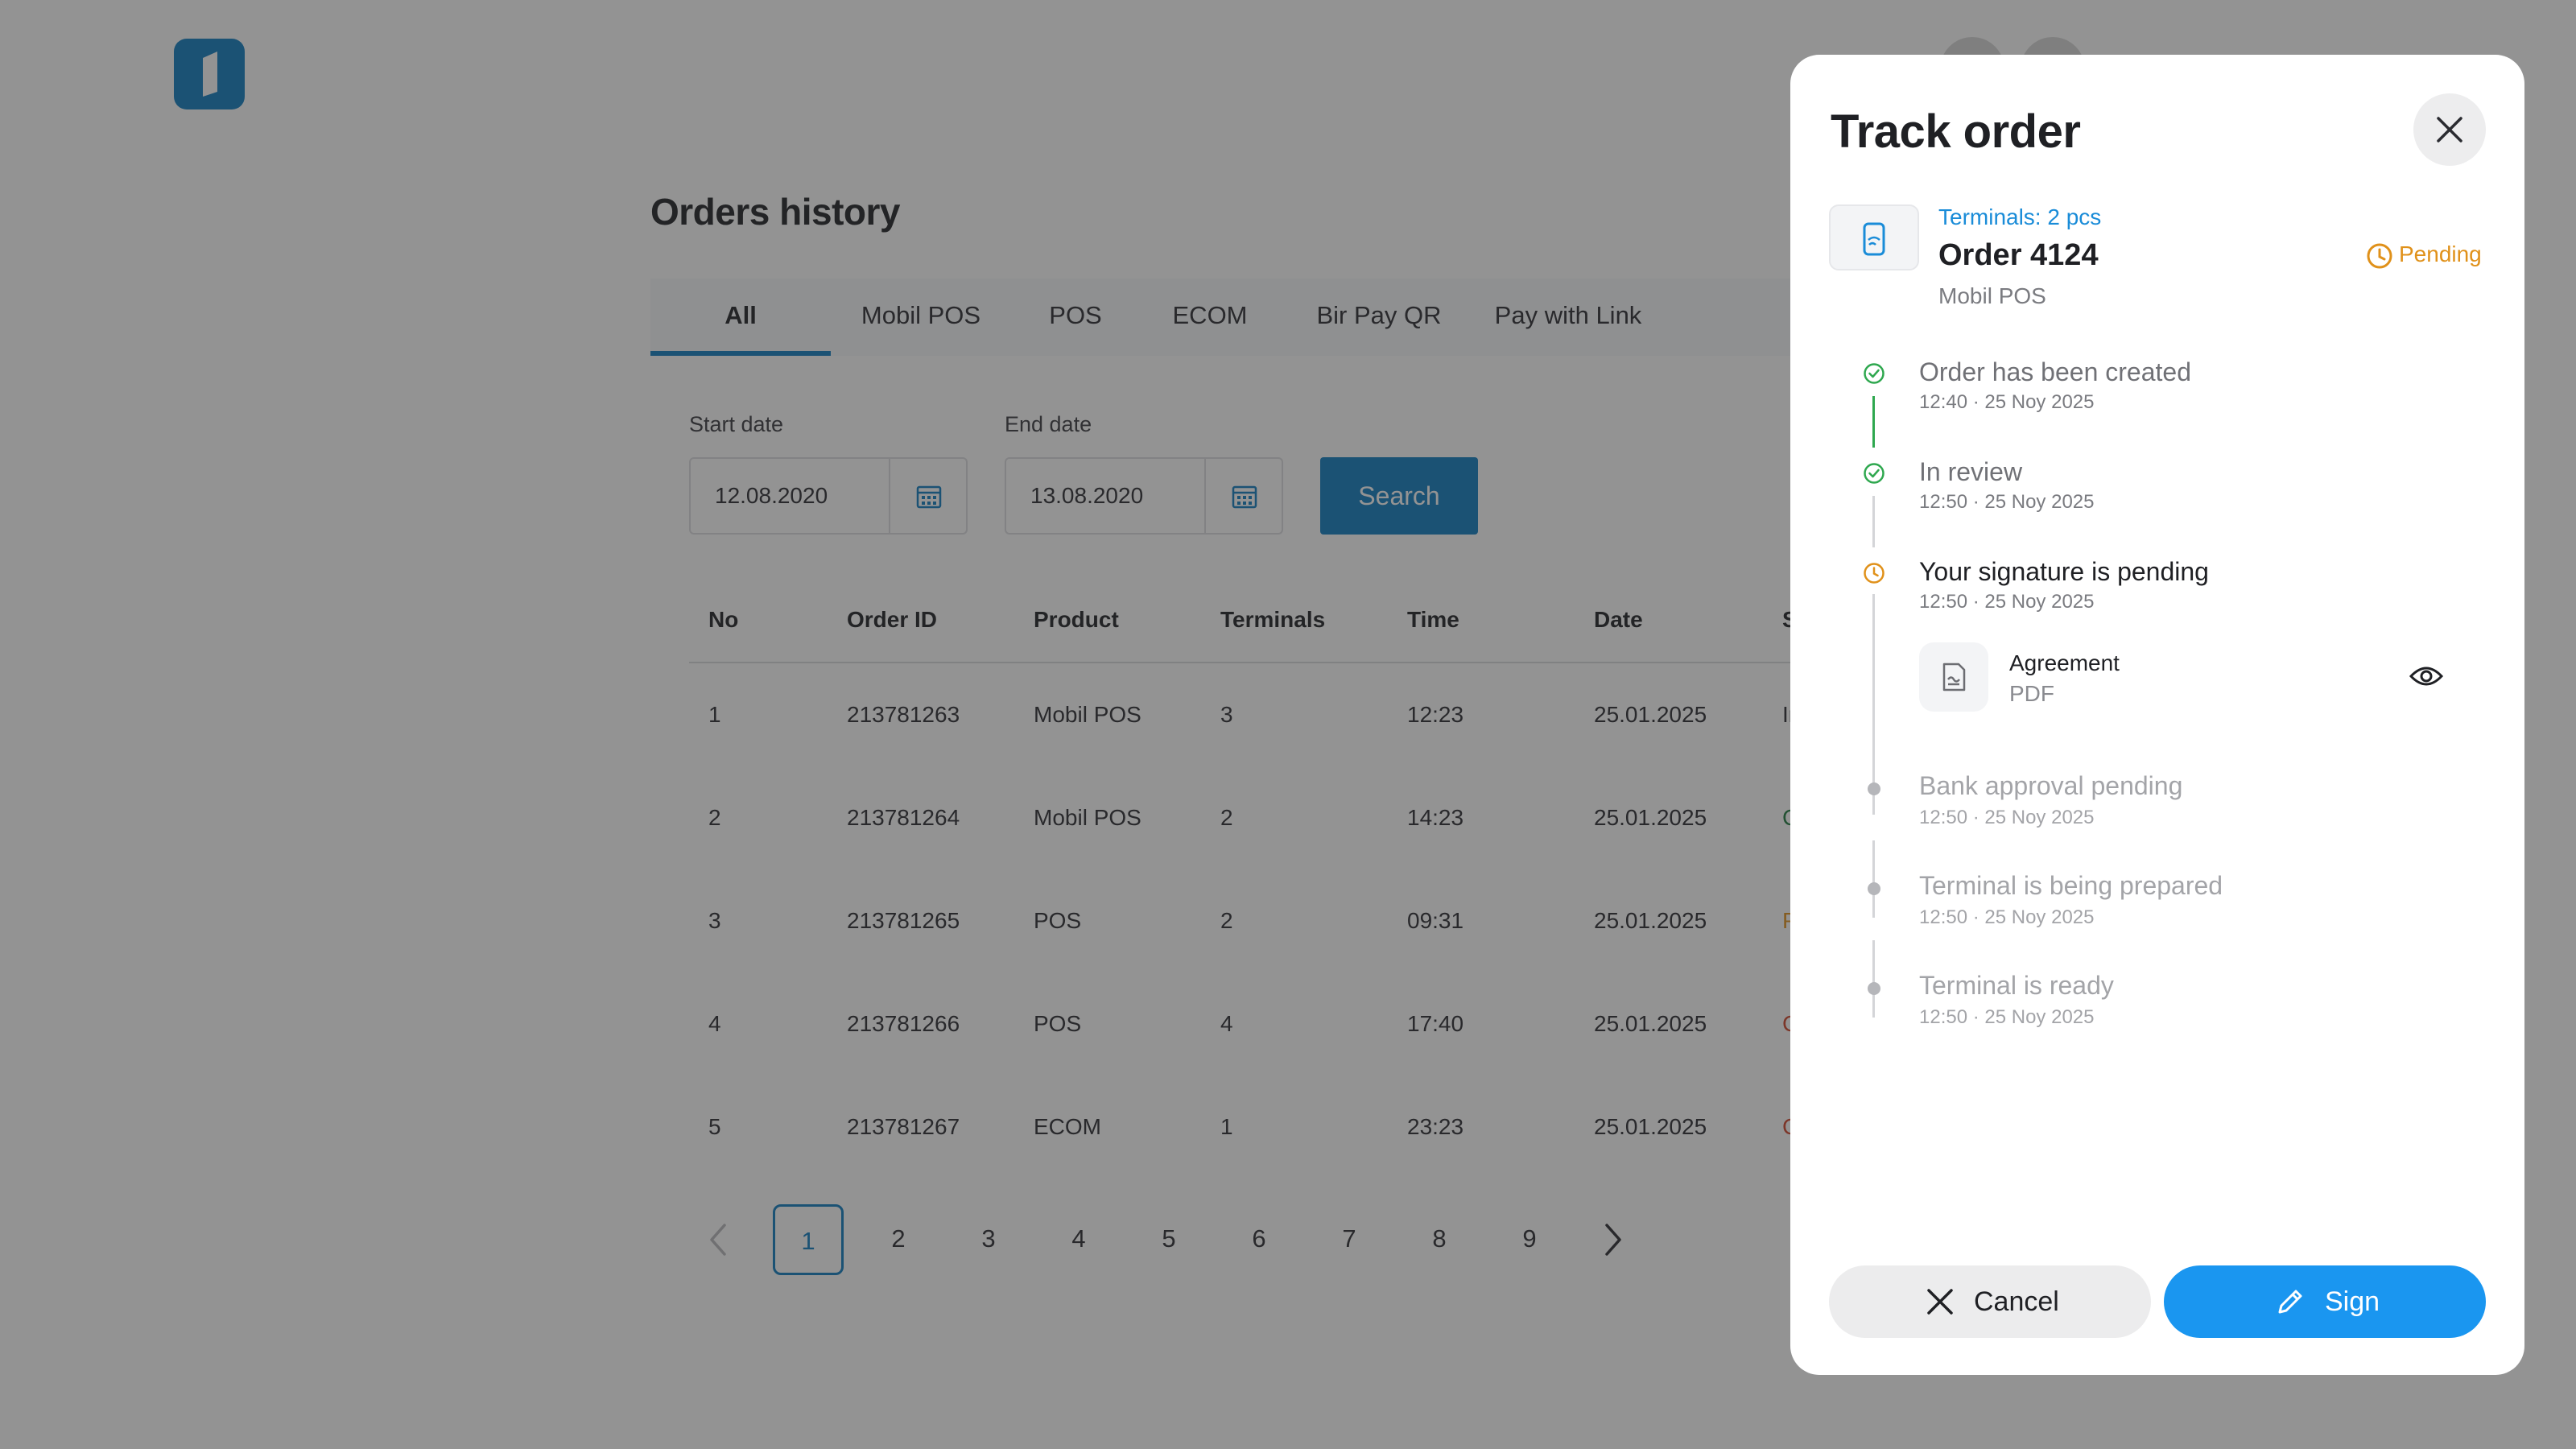 The image size is (2576, 1449). I want to click on timeline-step-title: Terminal is being prepared, so click(2071, 885).